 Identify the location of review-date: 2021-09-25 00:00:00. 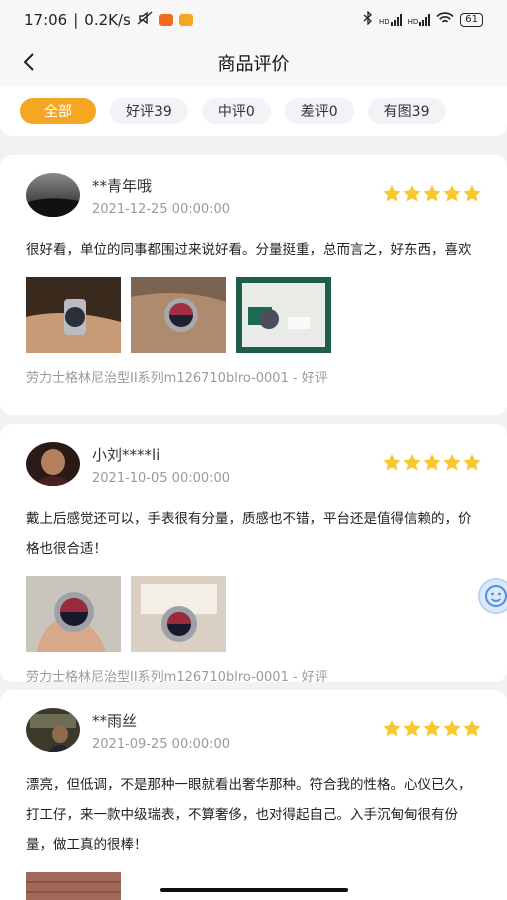
(161, 744).